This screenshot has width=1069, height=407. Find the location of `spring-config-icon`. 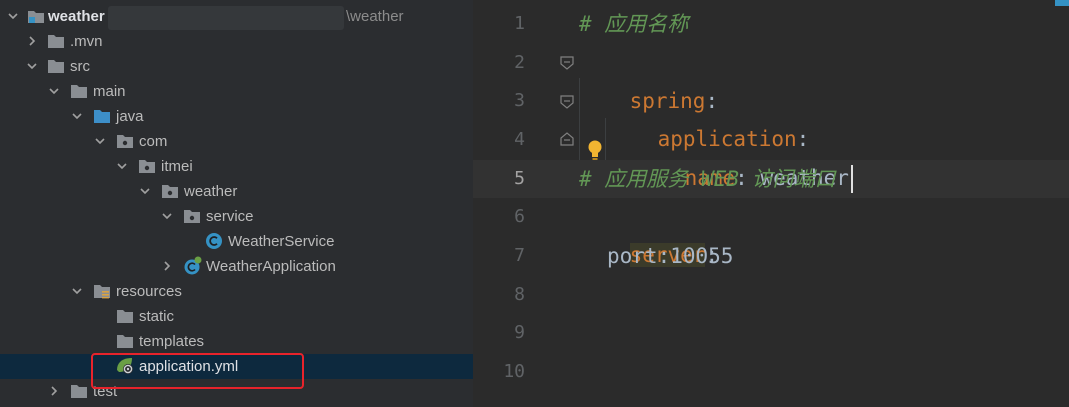

spring-config-icon is located at coordinates (125, 366).